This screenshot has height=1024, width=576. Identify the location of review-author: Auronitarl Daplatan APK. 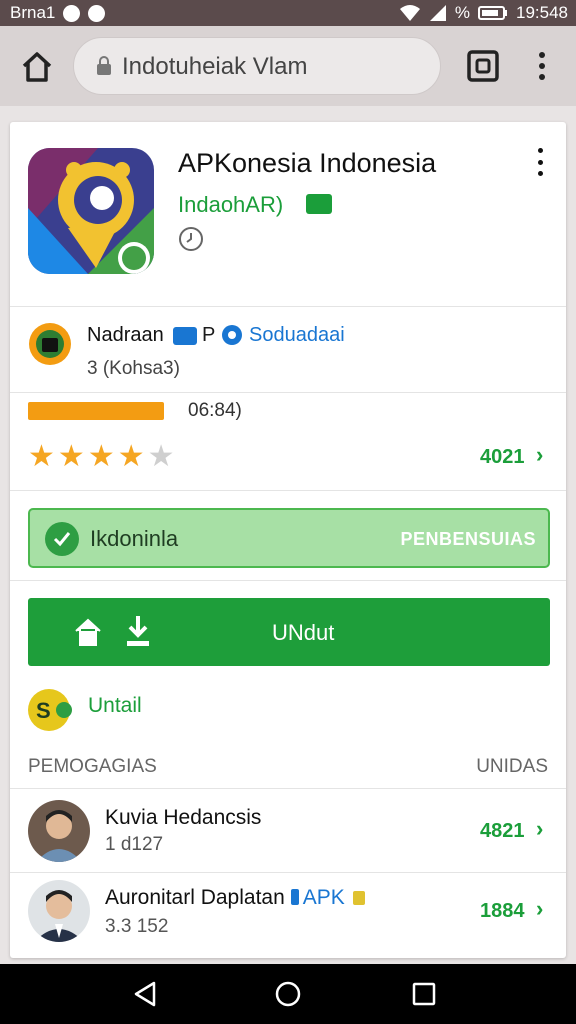
(235, 898).